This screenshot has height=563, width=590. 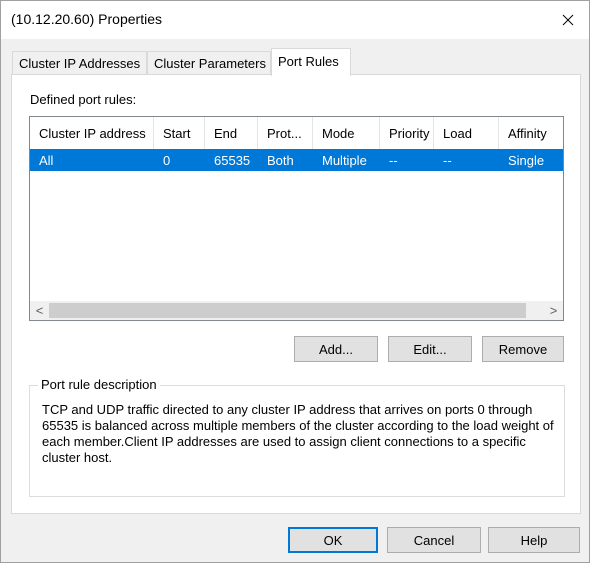 I want to click on ok-button: OK, so click(x=333, y=540).